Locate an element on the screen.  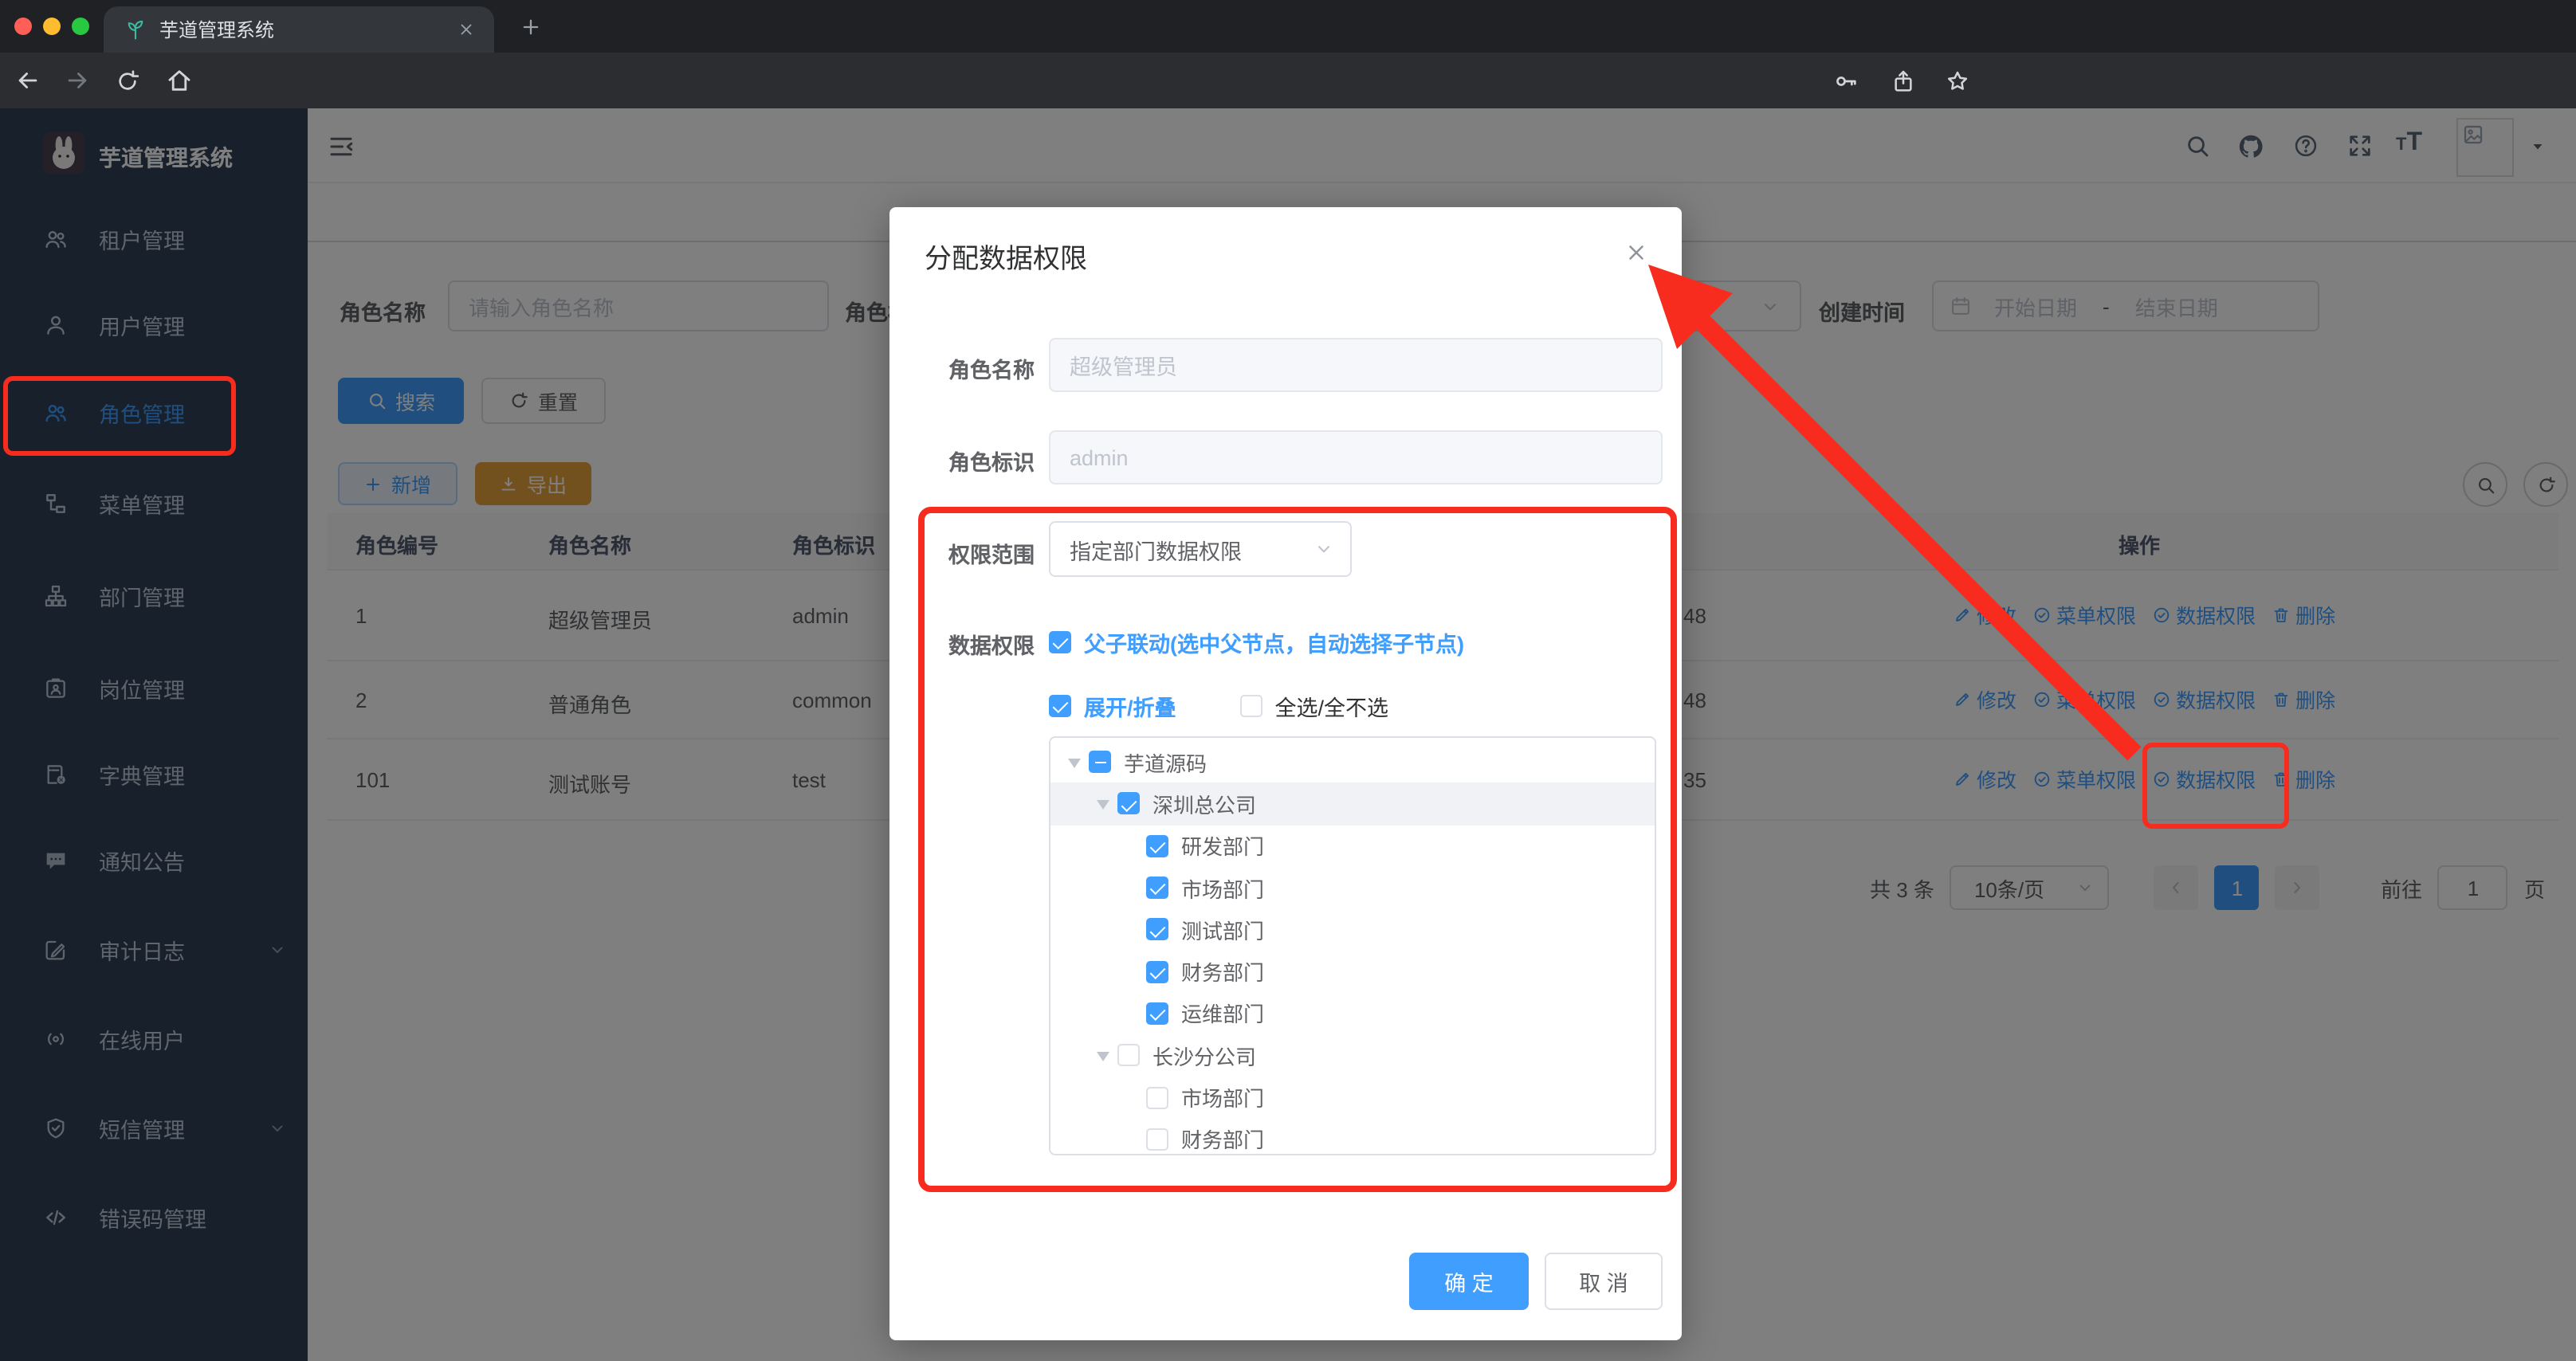
tab-title: 芋道管理系统 is located at coordinates (217, 30).